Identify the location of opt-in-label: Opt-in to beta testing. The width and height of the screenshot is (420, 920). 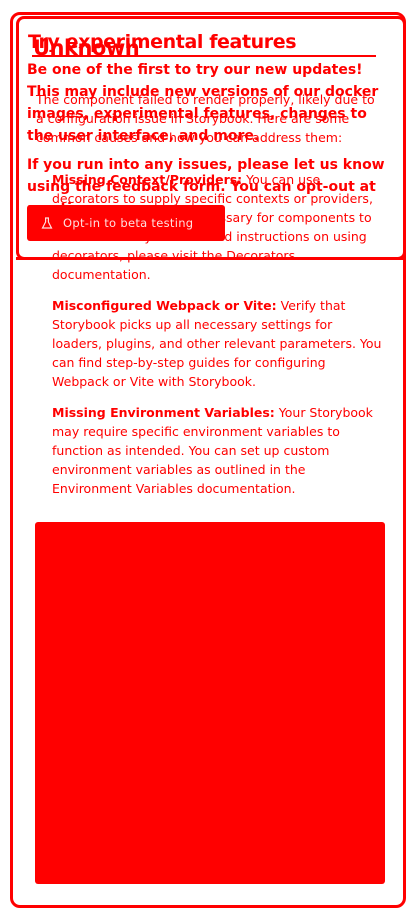
(128, 223).